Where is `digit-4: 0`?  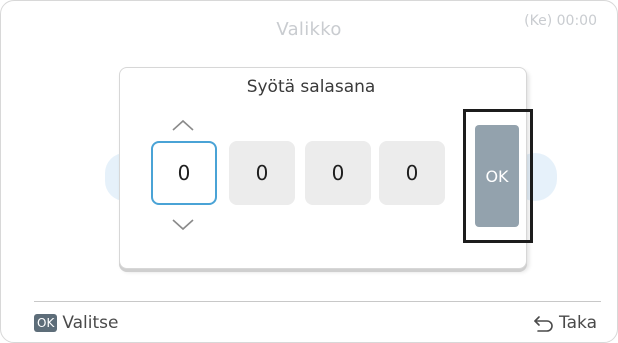
digit-4: 0 is located at coordinates (412, 173).